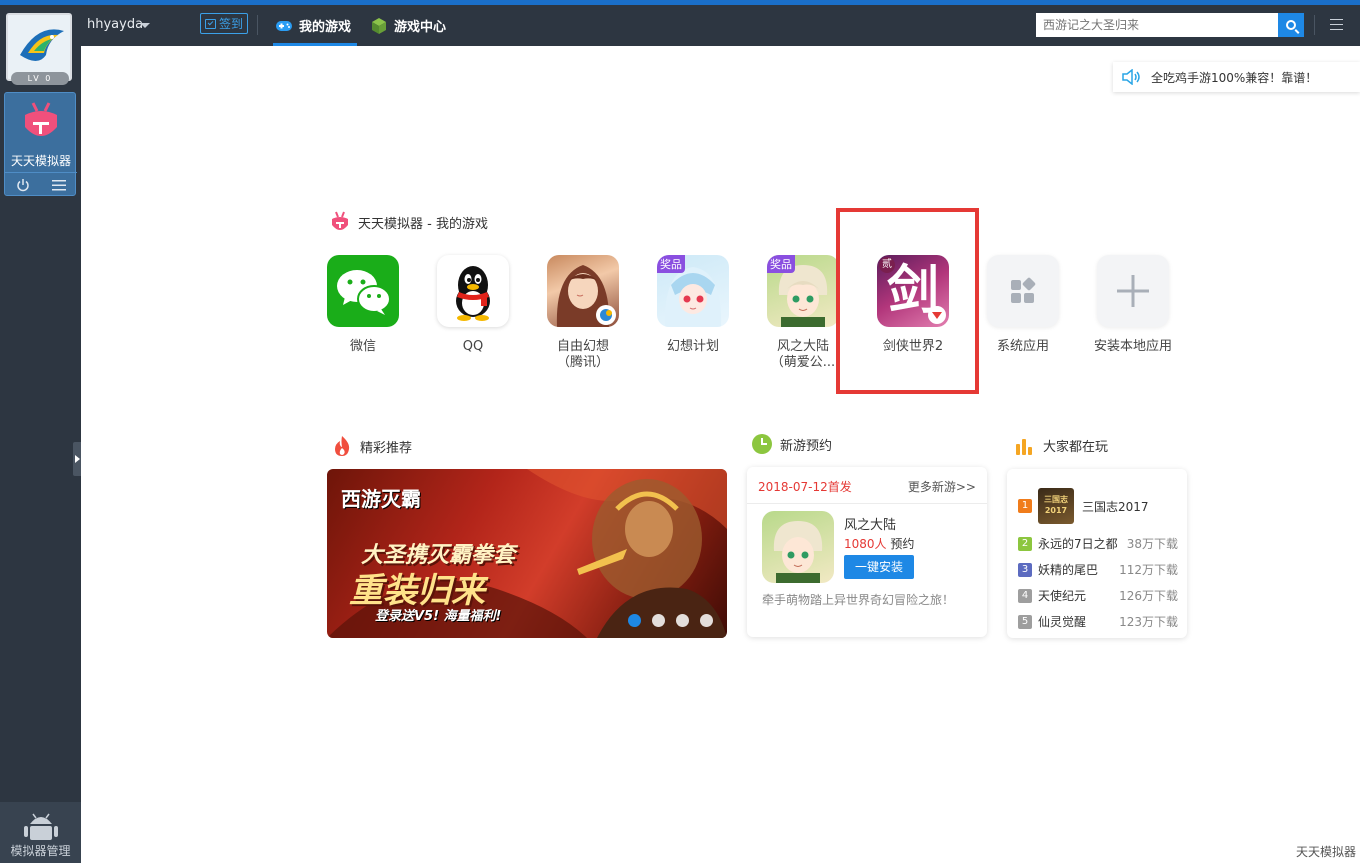 The height and width of the screenshot is (863, 1360). What do you see at coordinates (1062, 596) in the screenshot?
I see `game-name: 天使纪元` at bounding box center [1062, 596].